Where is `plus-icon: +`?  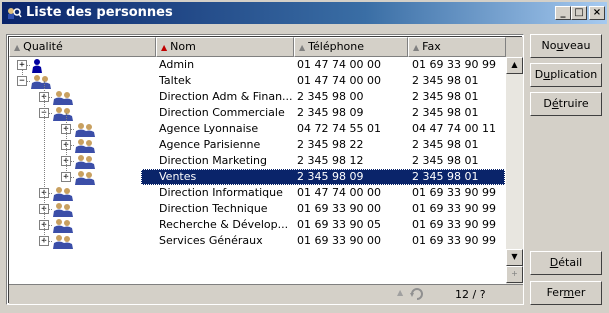 plus-icon: + is located at coordinates (514, 273).